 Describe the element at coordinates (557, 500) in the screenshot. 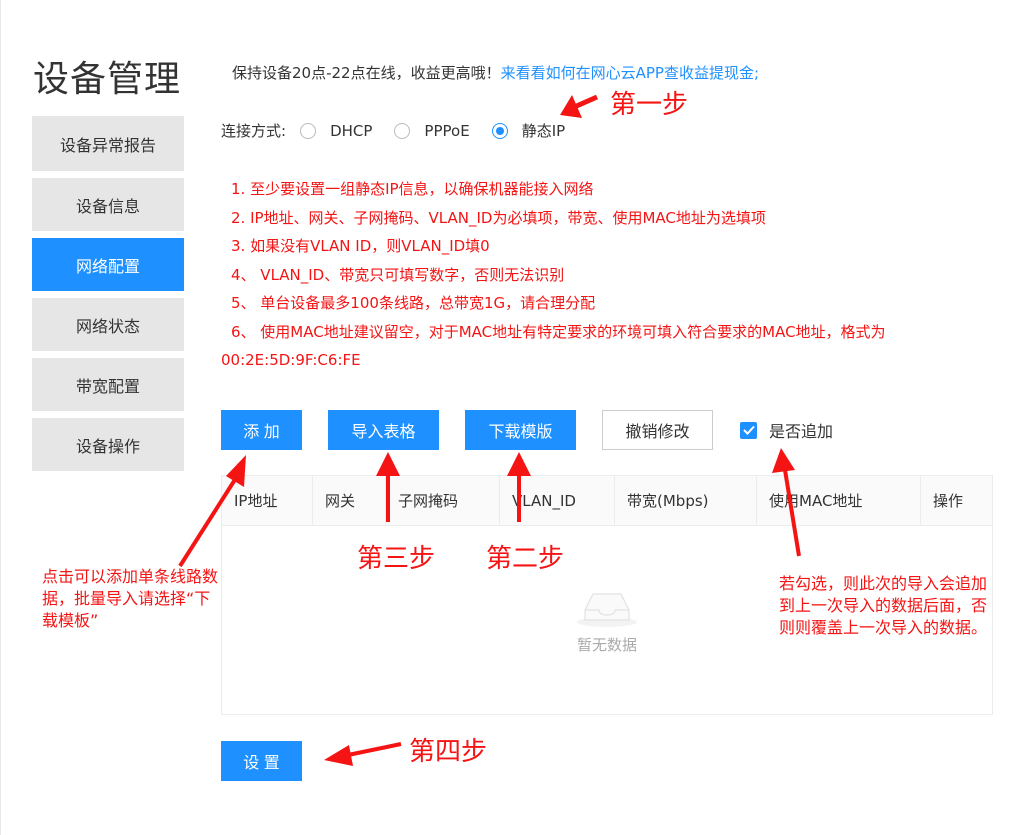

I see `column-header-vlan-id: VLAN_ID` at that location.